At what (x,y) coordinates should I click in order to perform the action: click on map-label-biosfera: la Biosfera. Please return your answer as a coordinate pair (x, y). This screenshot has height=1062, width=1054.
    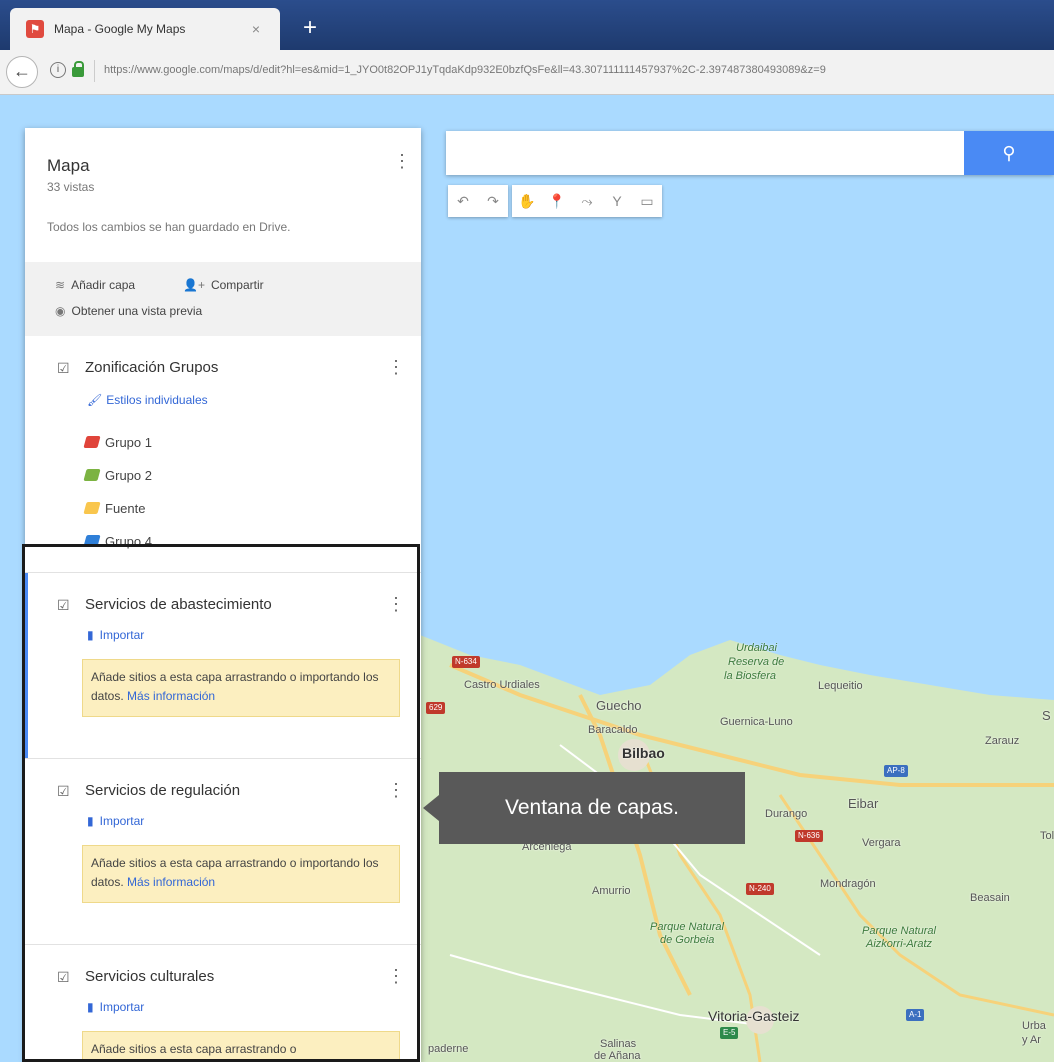
    Looking at the image, I should click on (750, 676).